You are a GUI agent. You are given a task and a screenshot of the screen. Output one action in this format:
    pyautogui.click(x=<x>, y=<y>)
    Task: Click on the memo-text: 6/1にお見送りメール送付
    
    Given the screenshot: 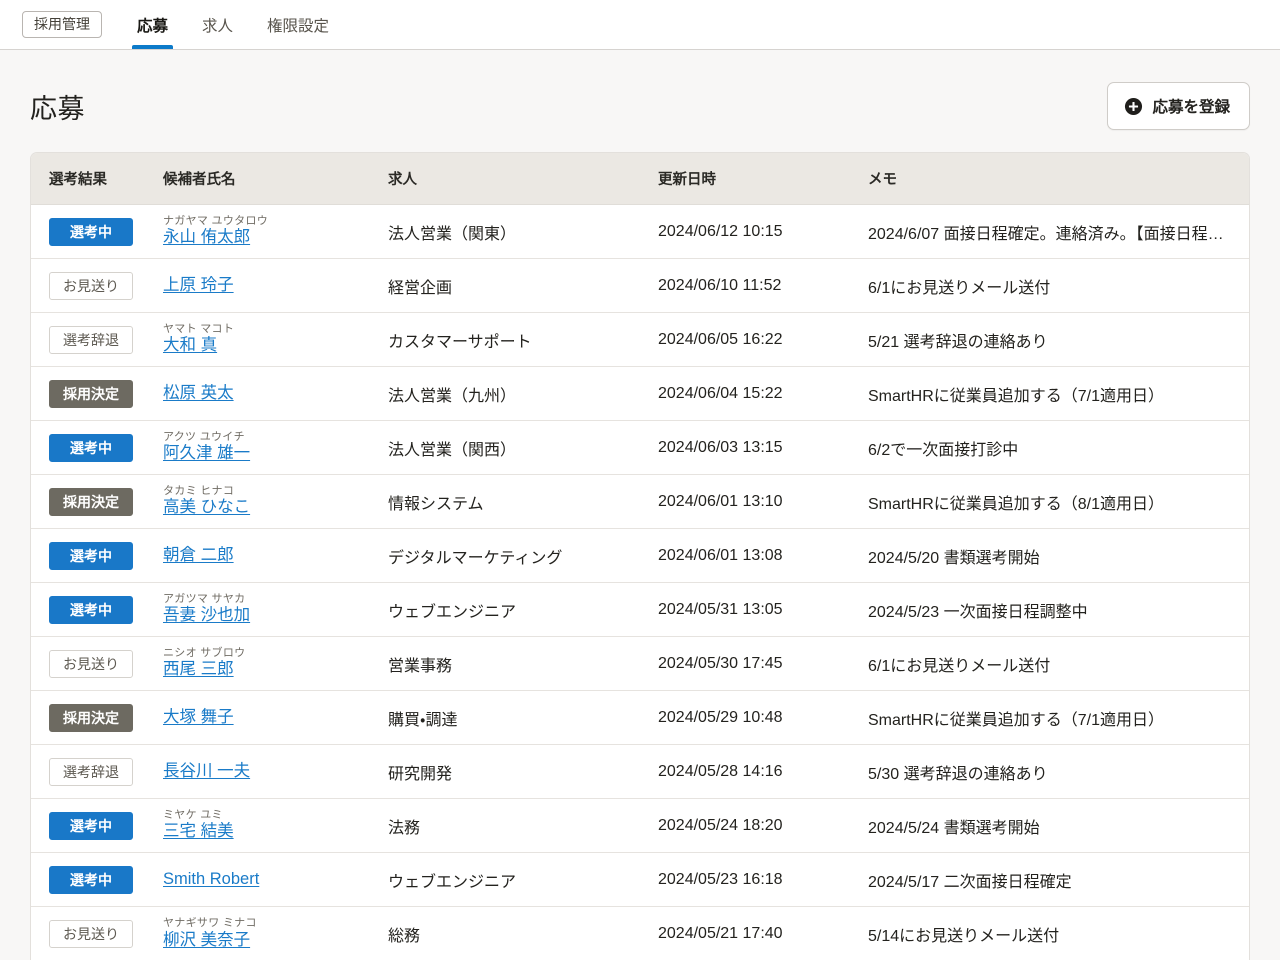 What is the action you would take?
    pyautogui.click(x=959, y=288)
    